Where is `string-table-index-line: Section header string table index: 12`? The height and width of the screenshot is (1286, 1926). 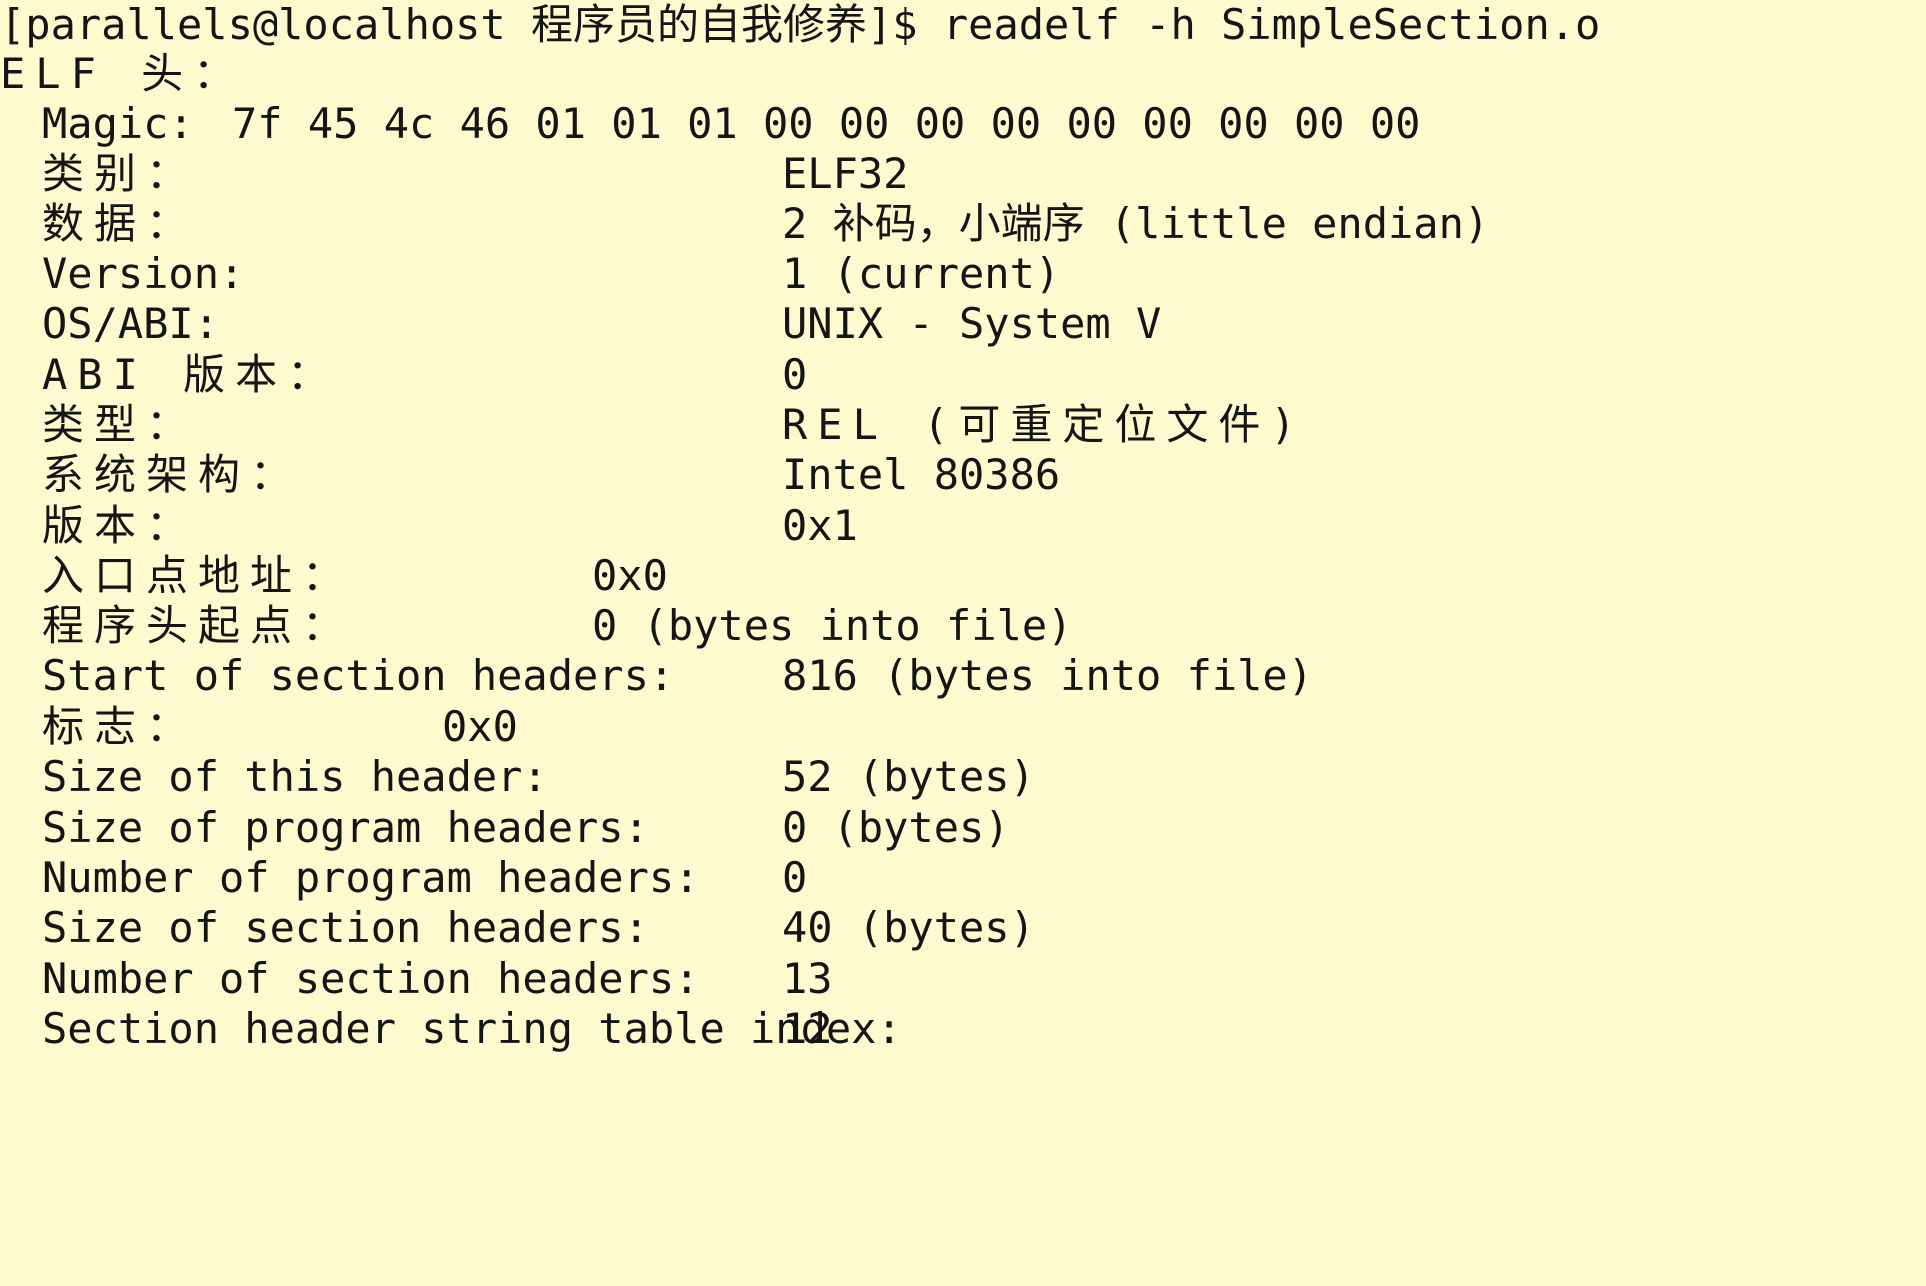 string-table-index-line: Section header string table index: 12 is located at coordinates (451, 1029).